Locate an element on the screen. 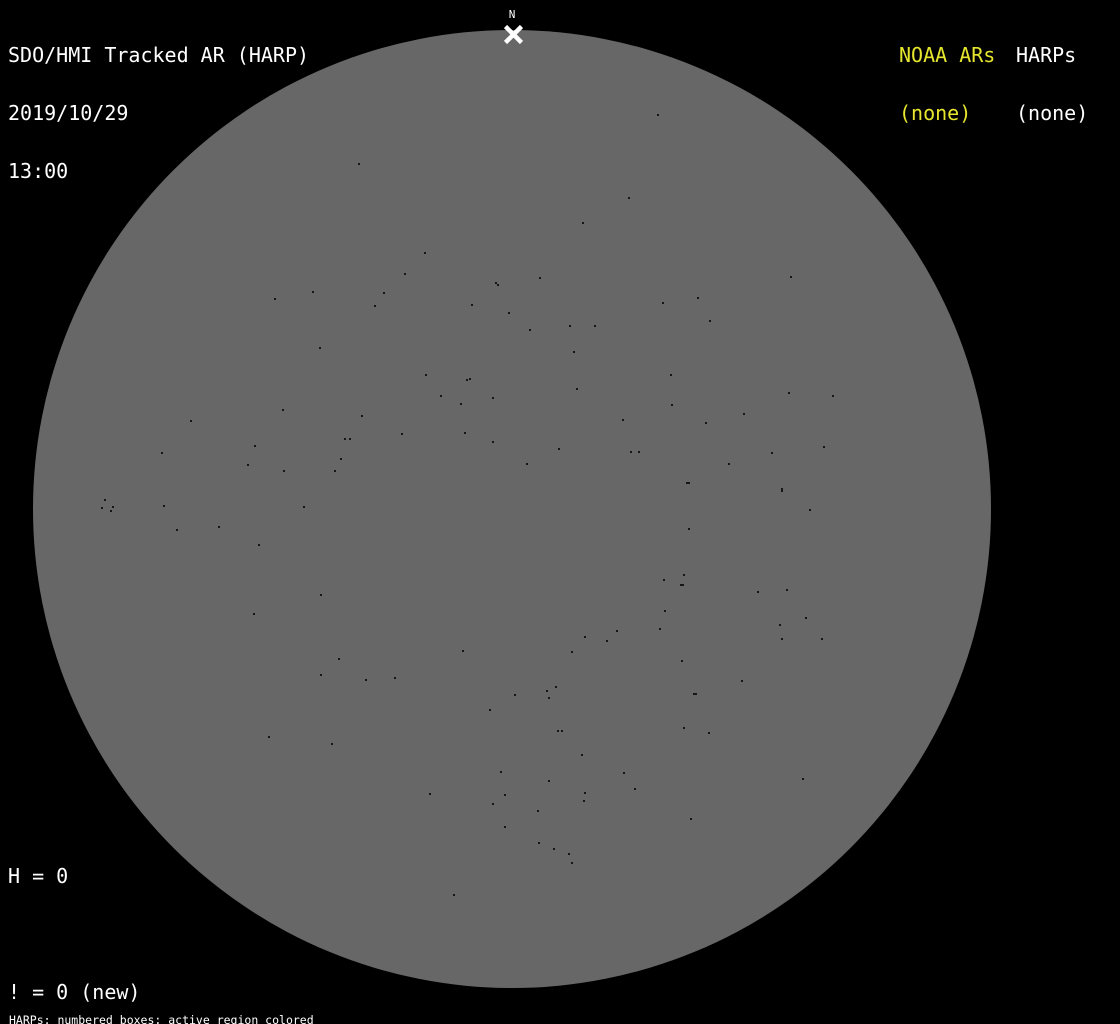 The height and width of the screenshot is (1024, 1120). harps-block: HARPs (none) is located at coordinates (1052, 85).